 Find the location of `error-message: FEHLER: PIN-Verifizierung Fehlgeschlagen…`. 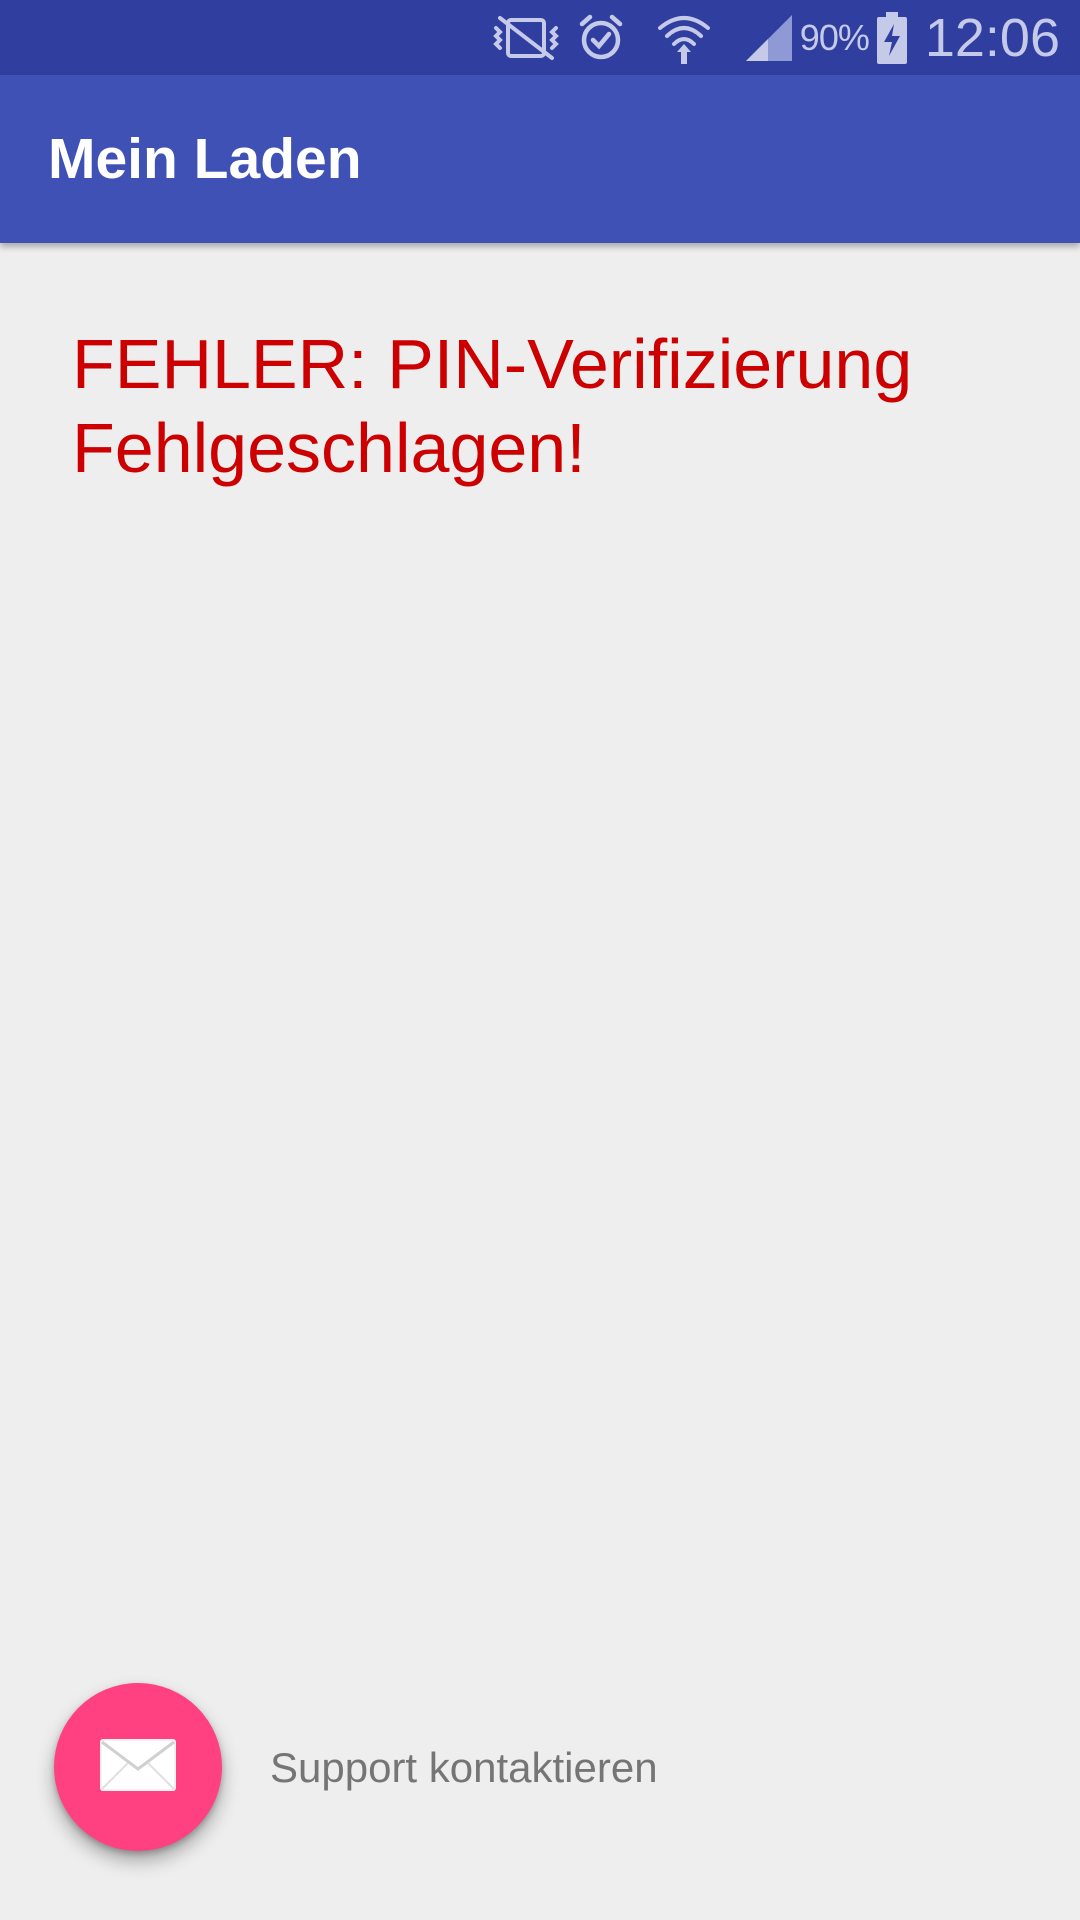

error-message: FEHLER: PIN-Verifizierung Fehlgeschlagen… is located at coordinates (492, 406).